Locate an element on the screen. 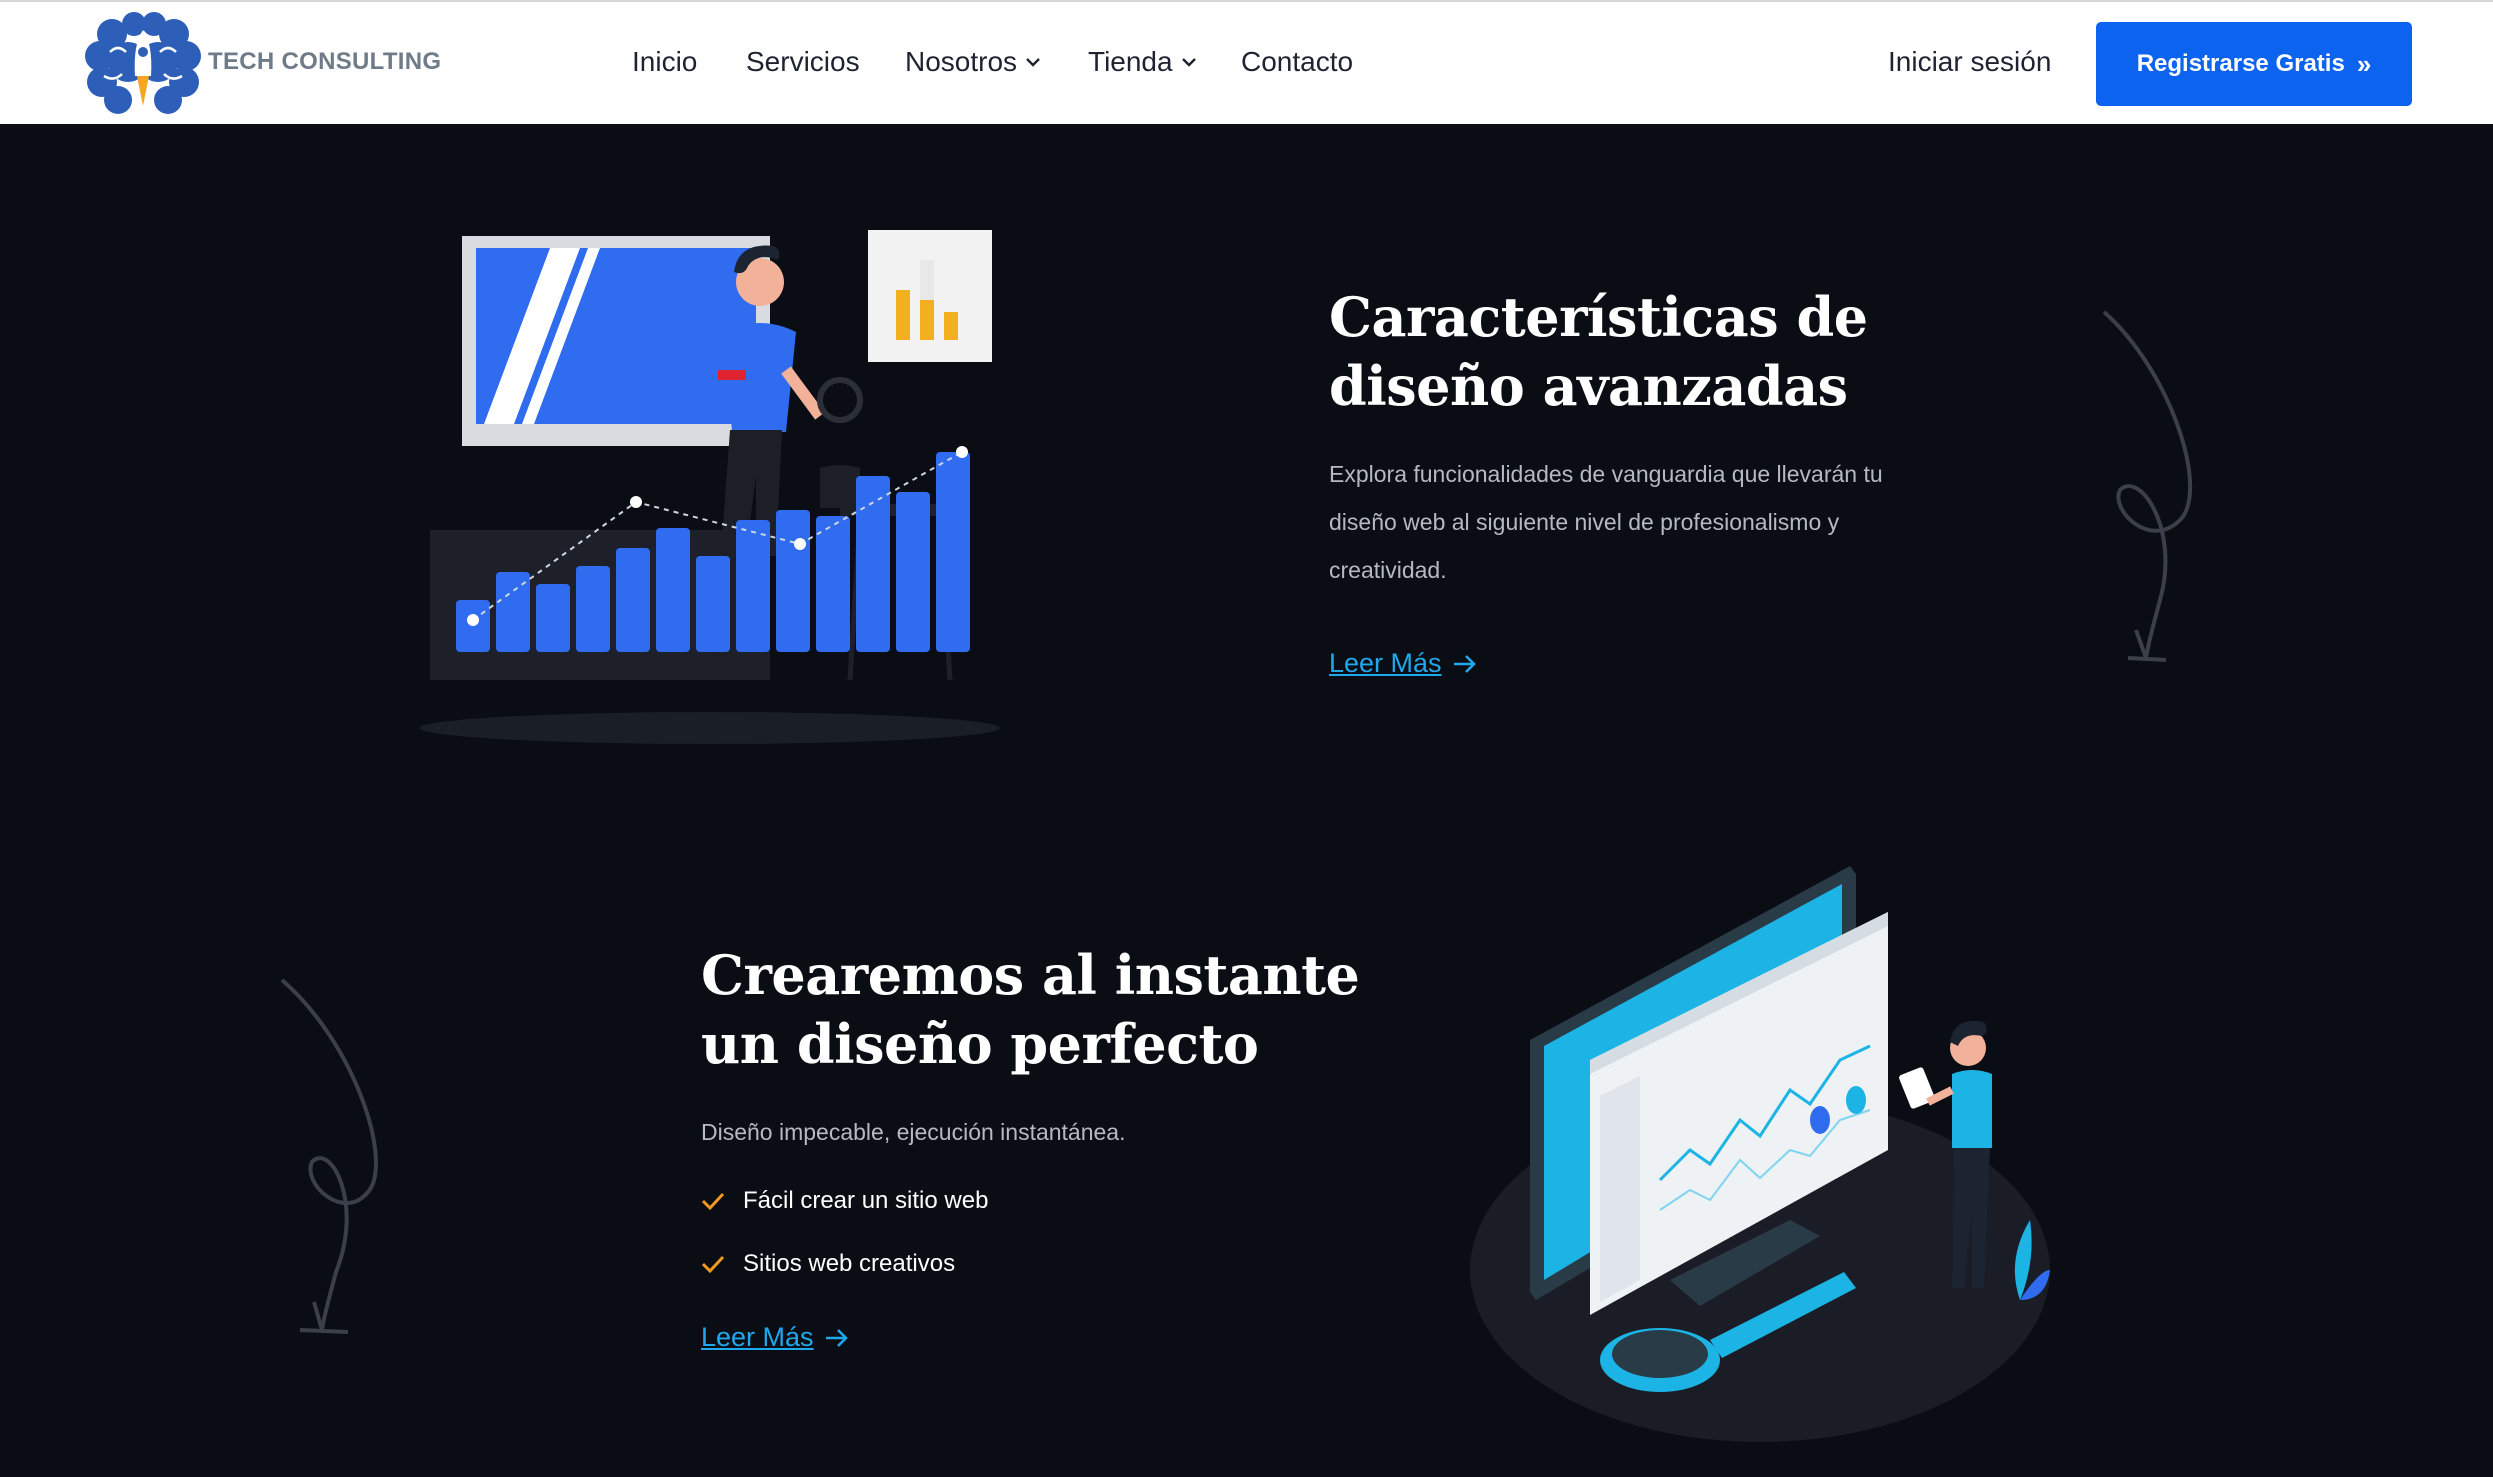 The width and height of the screenshot is (2493, 1477). instant-design-title-line1: Crearemos al instante is located at coordinates (1030, 975).